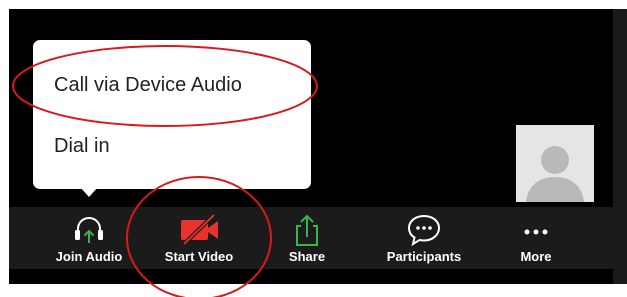 Image resolution: width=627 pixels, height=297 pixels. I want to click on more-label: More, so click(536, 256).